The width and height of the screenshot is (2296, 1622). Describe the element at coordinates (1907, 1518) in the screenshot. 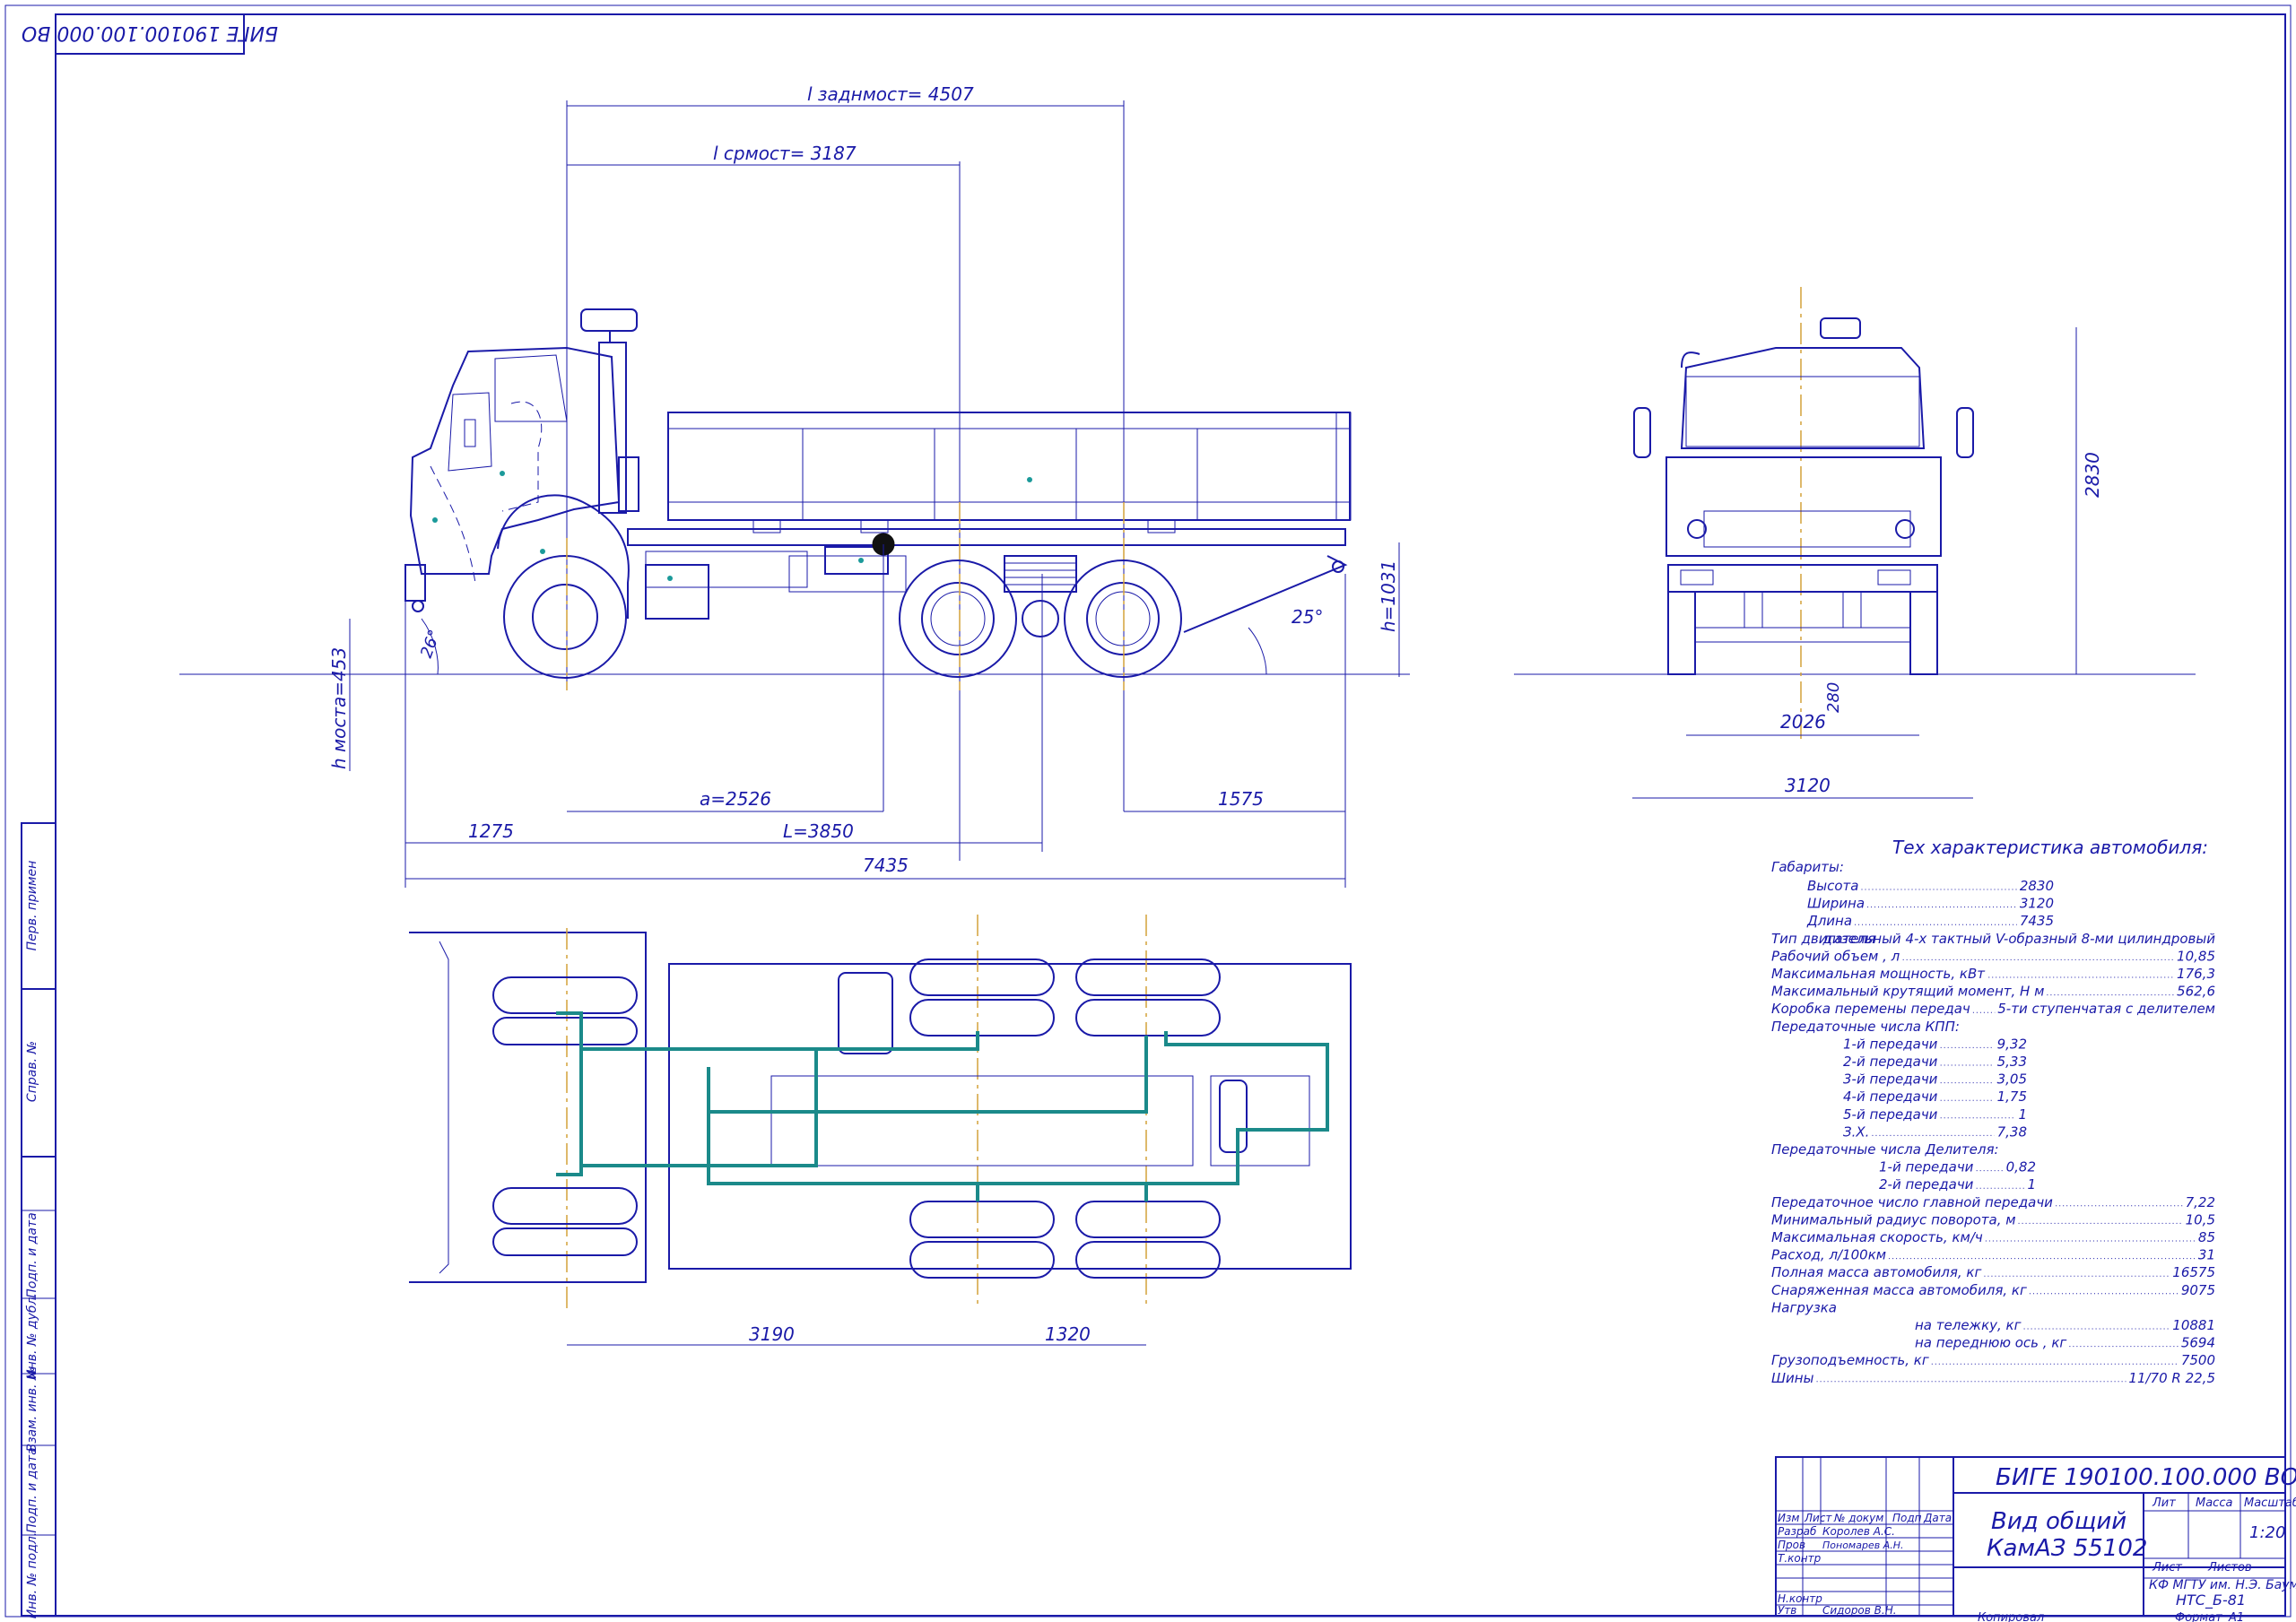

I see `svg-text: Подп` at that location.